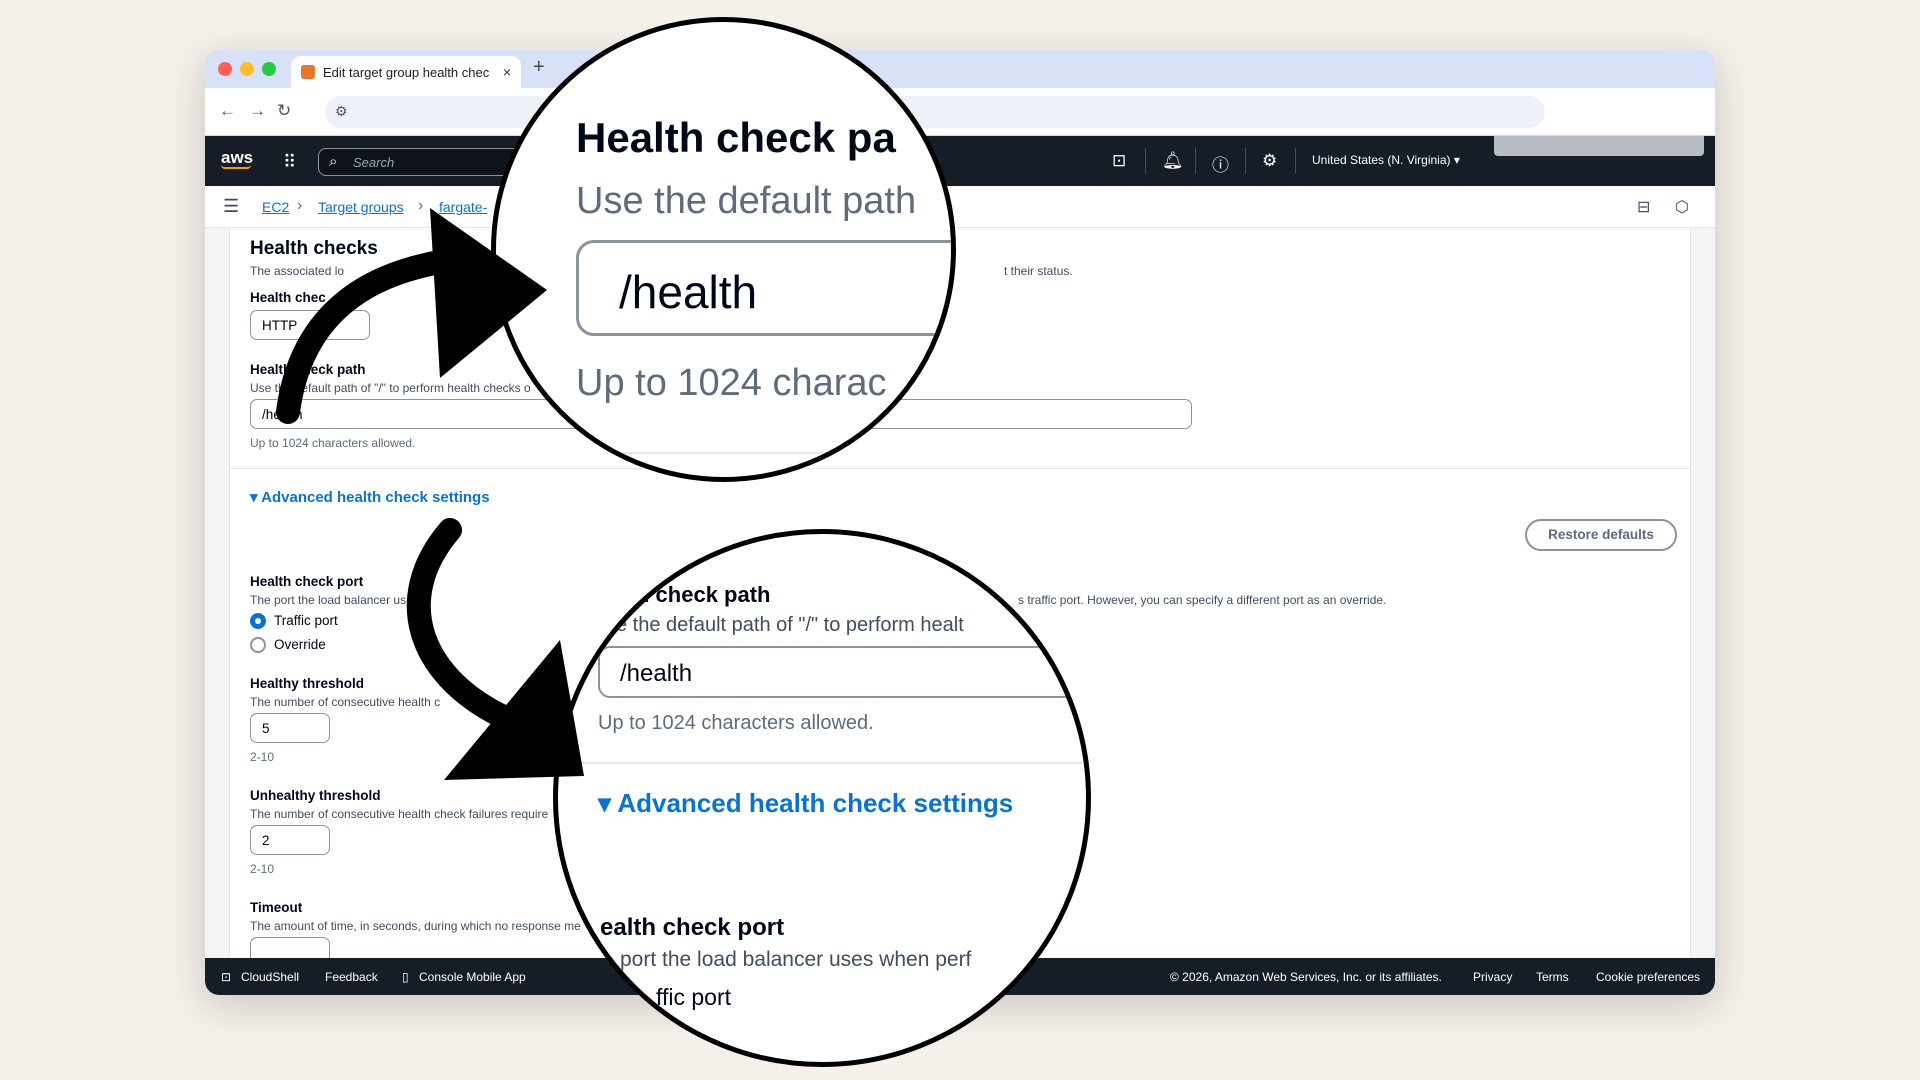  I want to click on timeout-input, so click(290, 947).